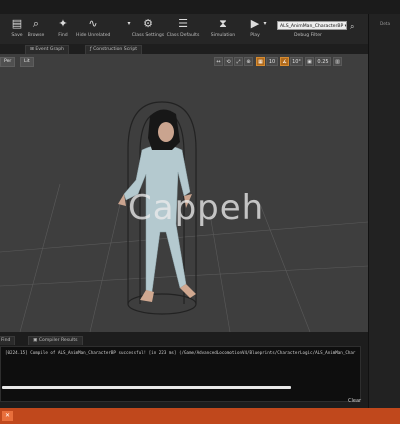 The image size is (400, 424). What do you see at coordinates (146, 387) in the screenshot?
I see `log-horizontal-scrollbar` at bounding box center [146, 387].